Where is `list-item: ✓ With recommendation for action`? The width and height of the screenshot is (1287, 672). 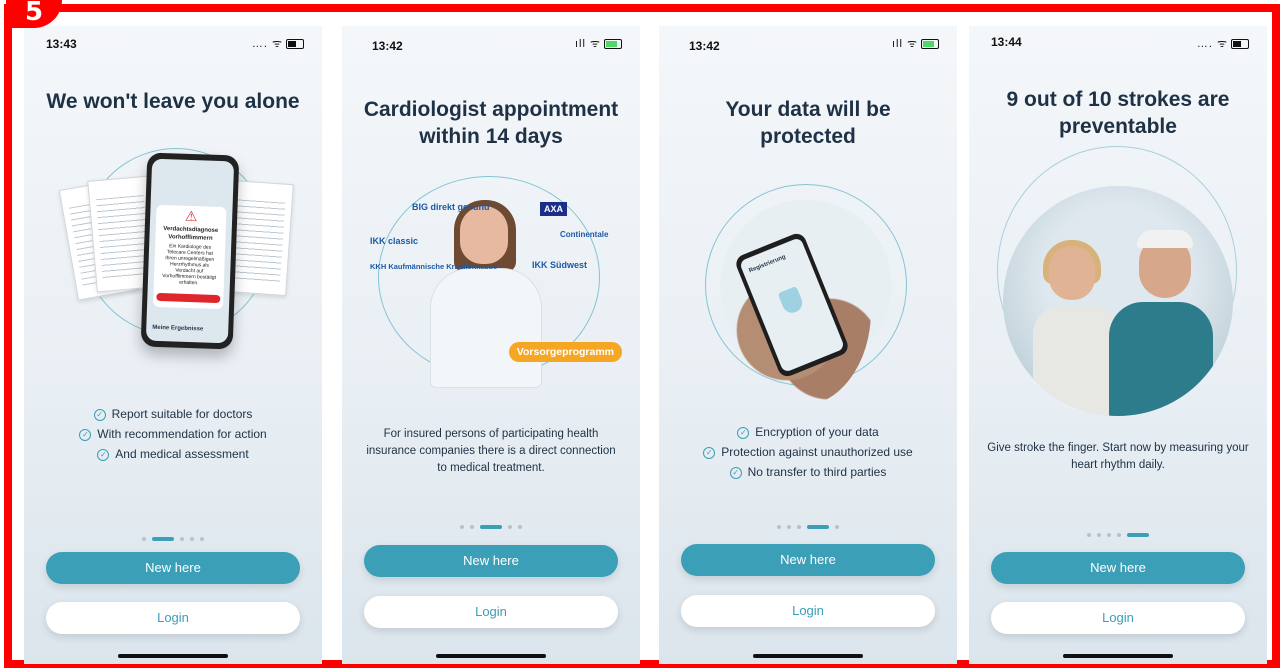
list-item: ✓ With recommendation for action is located at coordinates (173, 434).